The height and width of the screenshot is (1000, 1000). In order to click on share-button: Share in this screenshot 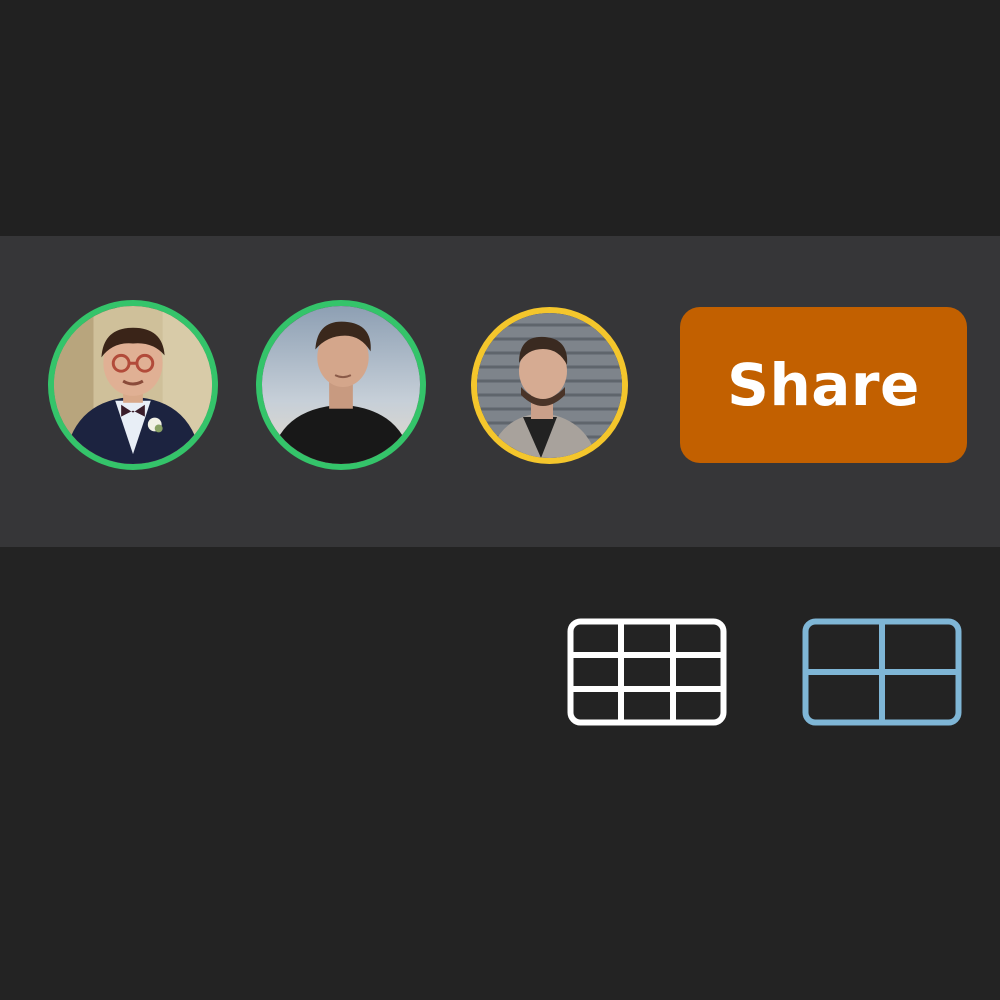, I will do `click(823, 385)`.